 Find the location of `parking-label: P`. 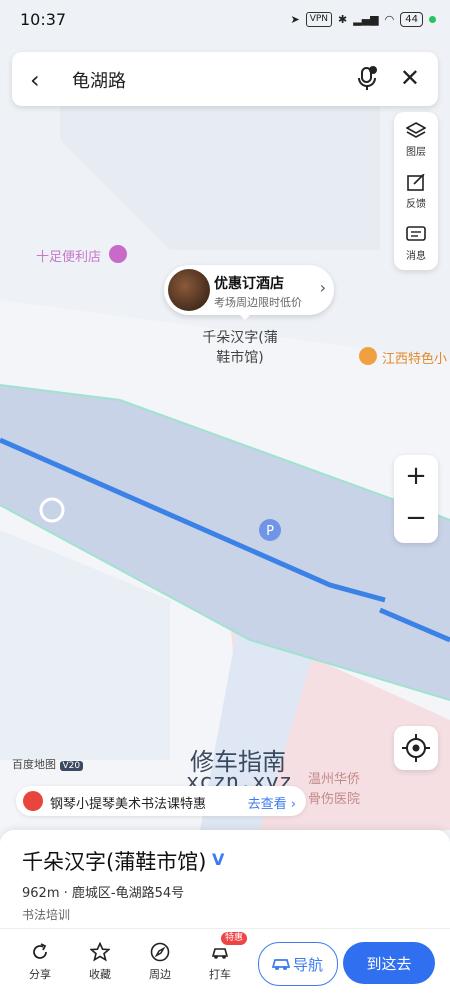

parking-label: P is located at coordinates (270, 531).